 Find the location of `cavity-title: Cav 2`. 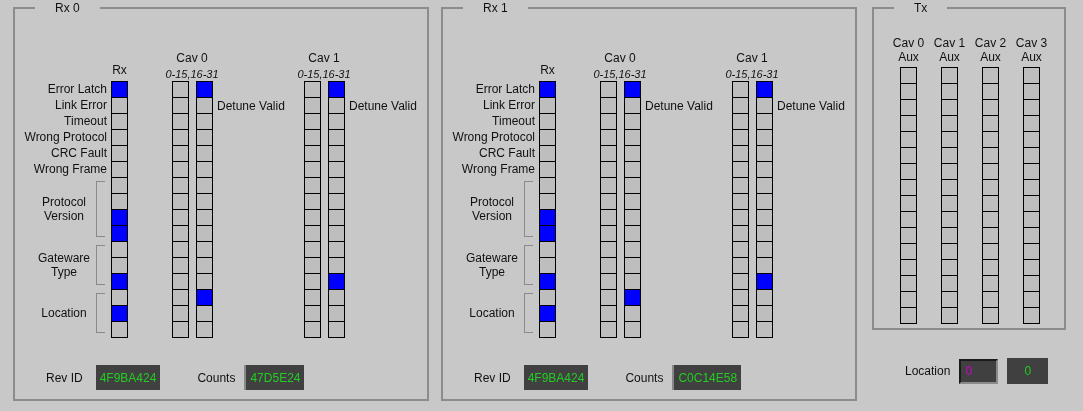

cavity-title: Cav 2 is located at coordinates (990, 43).